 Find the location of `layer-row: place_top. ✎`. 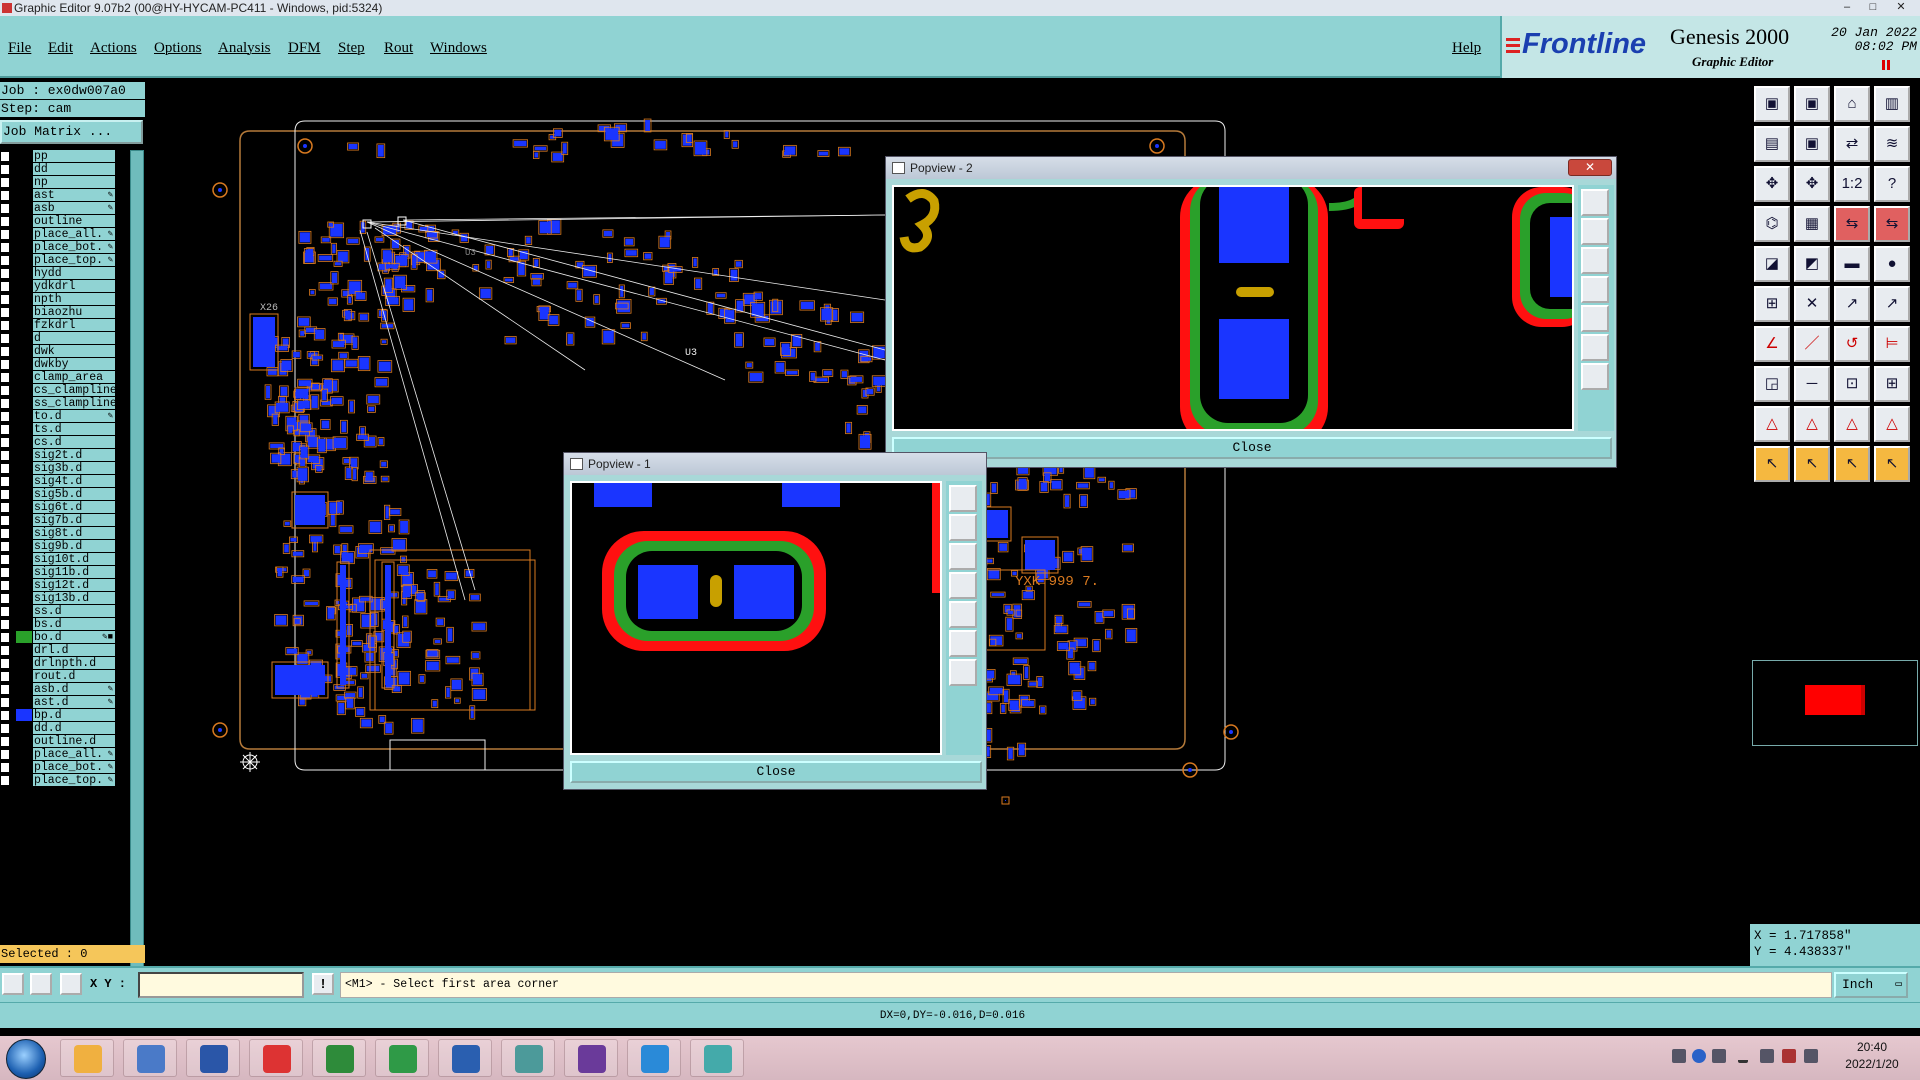

layer-row: place_top. ✎ is located at coordinates (59, 260).